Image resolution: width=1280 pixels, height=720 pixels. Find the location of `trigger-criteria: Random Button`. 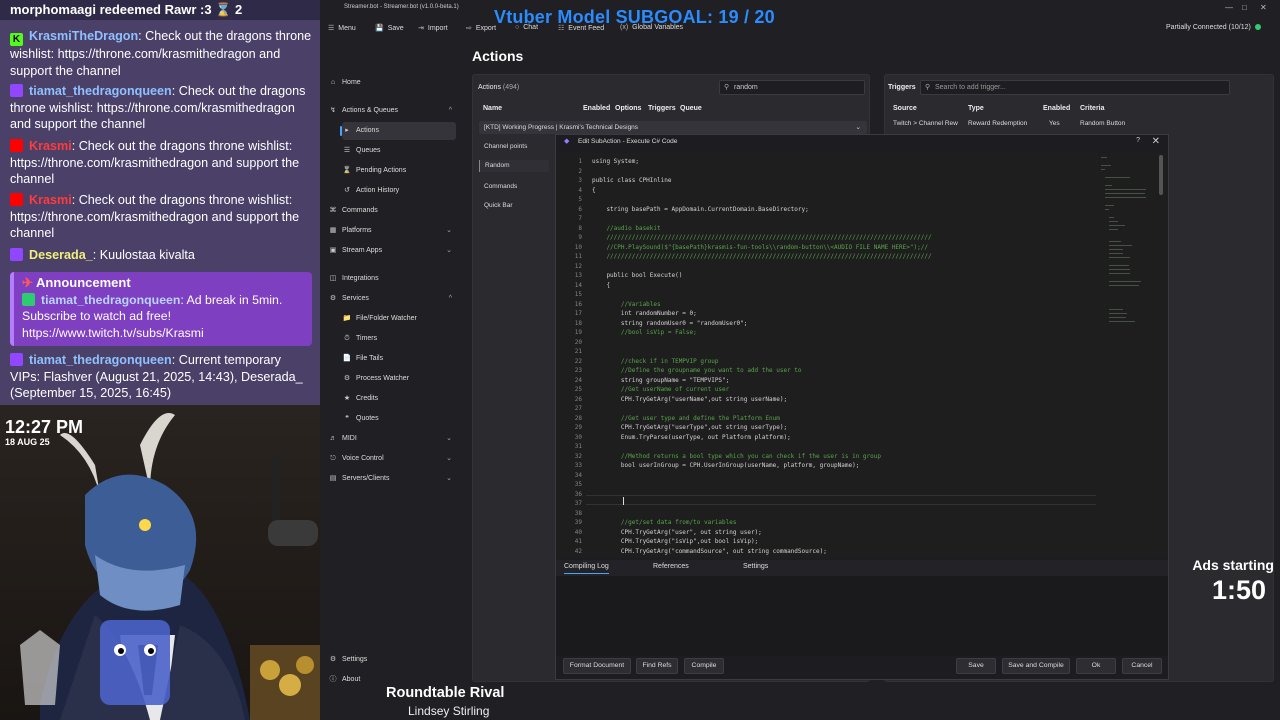

trigger-criteria: Random Button is located at coordinates (1103, 123).